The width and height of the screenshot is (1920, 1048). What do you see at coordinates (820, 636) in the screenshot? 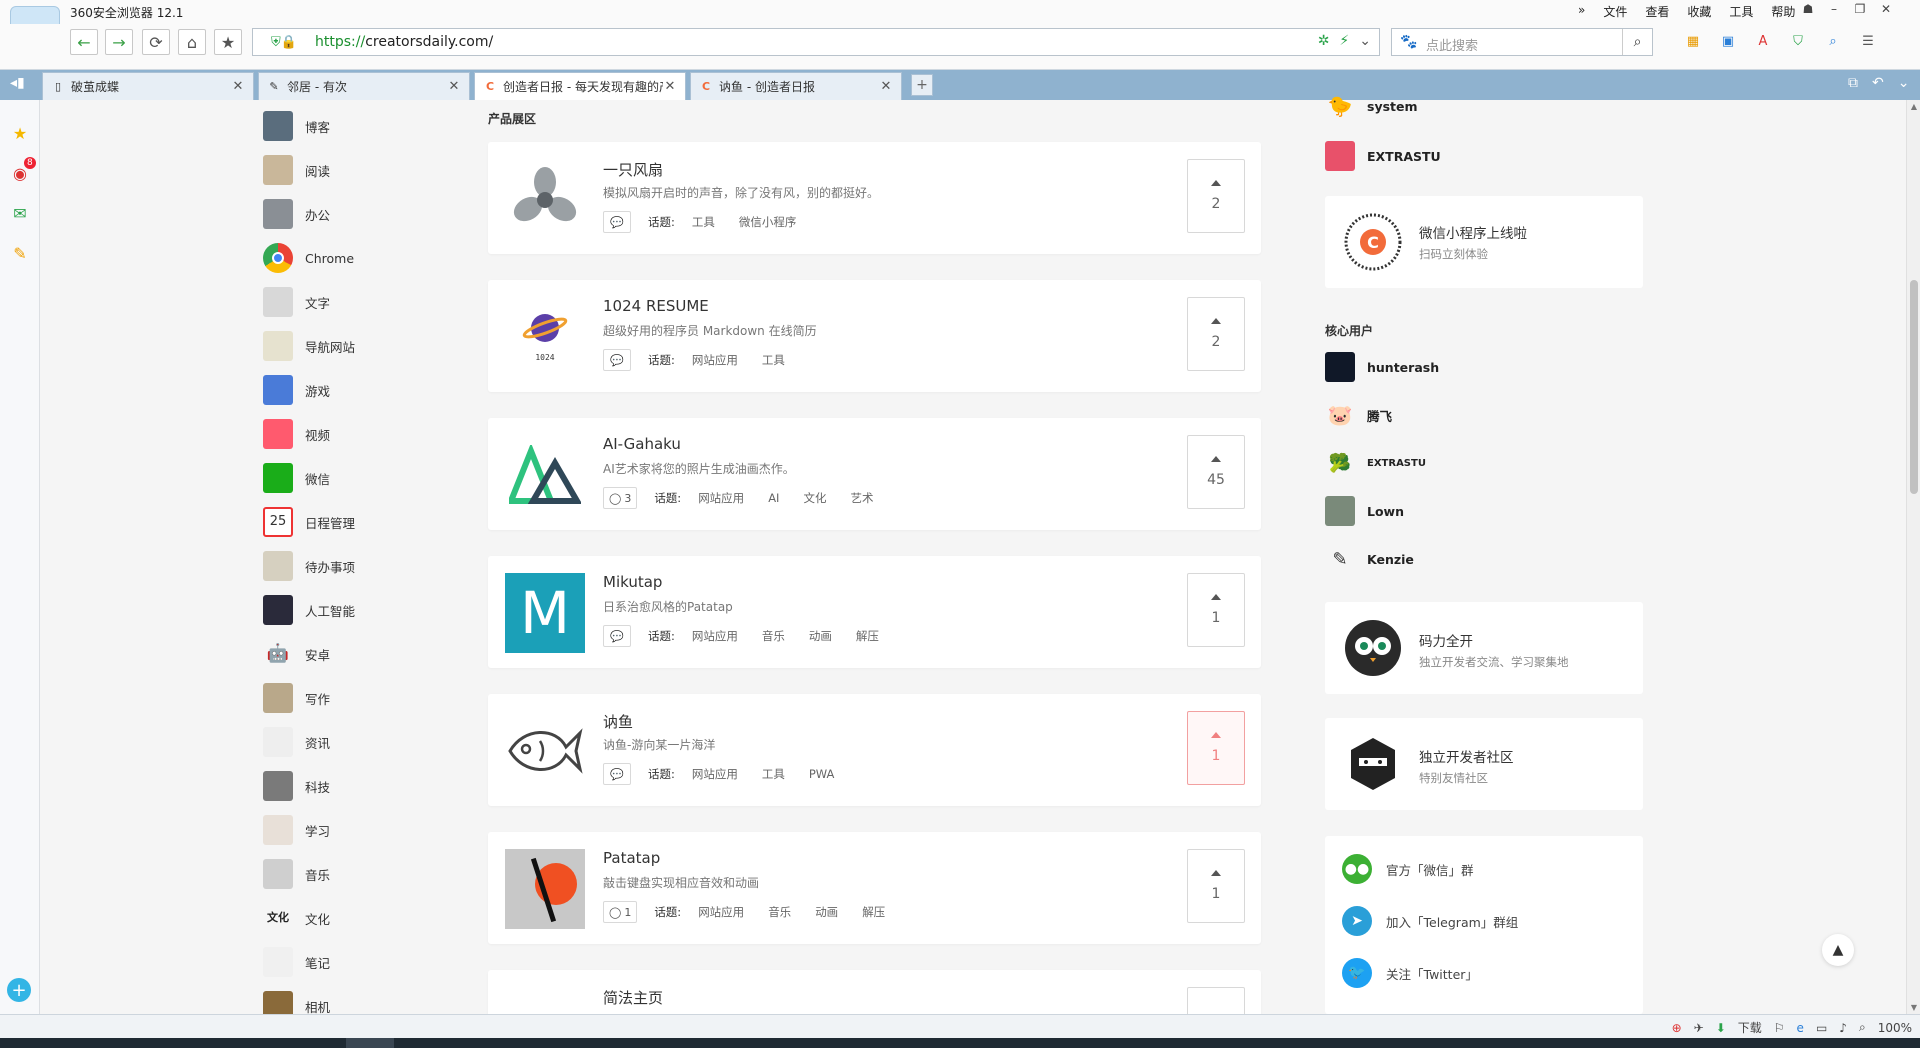
I see `topic-tag: 动画` at bounding box center [820, 636].